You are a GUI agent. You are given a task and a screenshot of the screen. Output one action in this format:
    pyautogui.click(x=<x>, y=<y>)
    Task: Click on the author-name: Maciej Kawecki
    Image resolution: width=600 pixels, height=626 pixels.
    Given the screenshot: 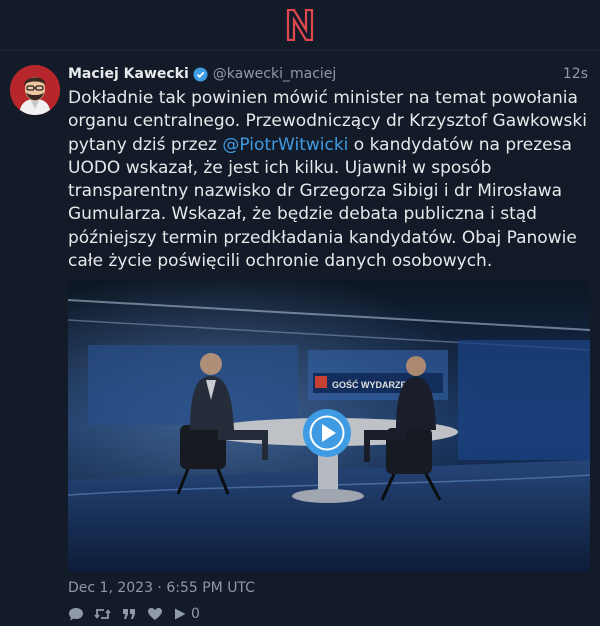 What is the action you would take?
    pyautogui.click(x=128, y=74)
    